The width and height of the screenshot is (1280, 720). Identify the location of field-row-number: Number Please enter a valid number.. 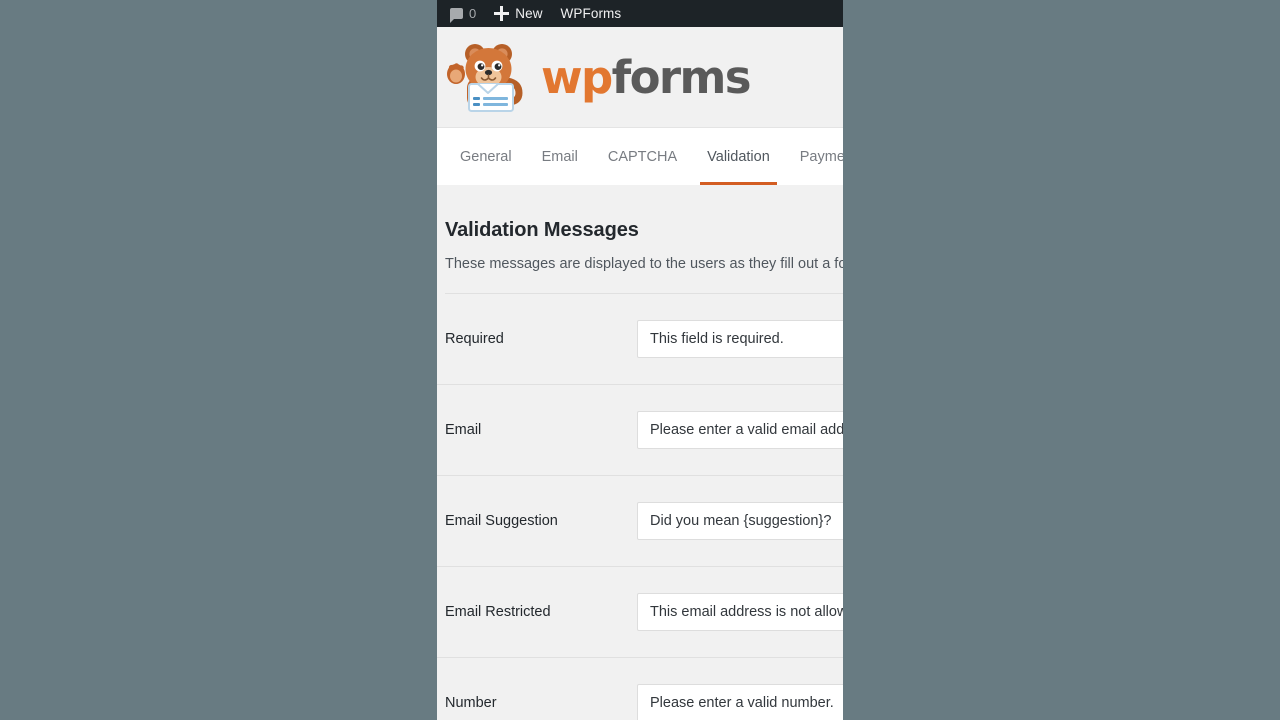
(640, 689).